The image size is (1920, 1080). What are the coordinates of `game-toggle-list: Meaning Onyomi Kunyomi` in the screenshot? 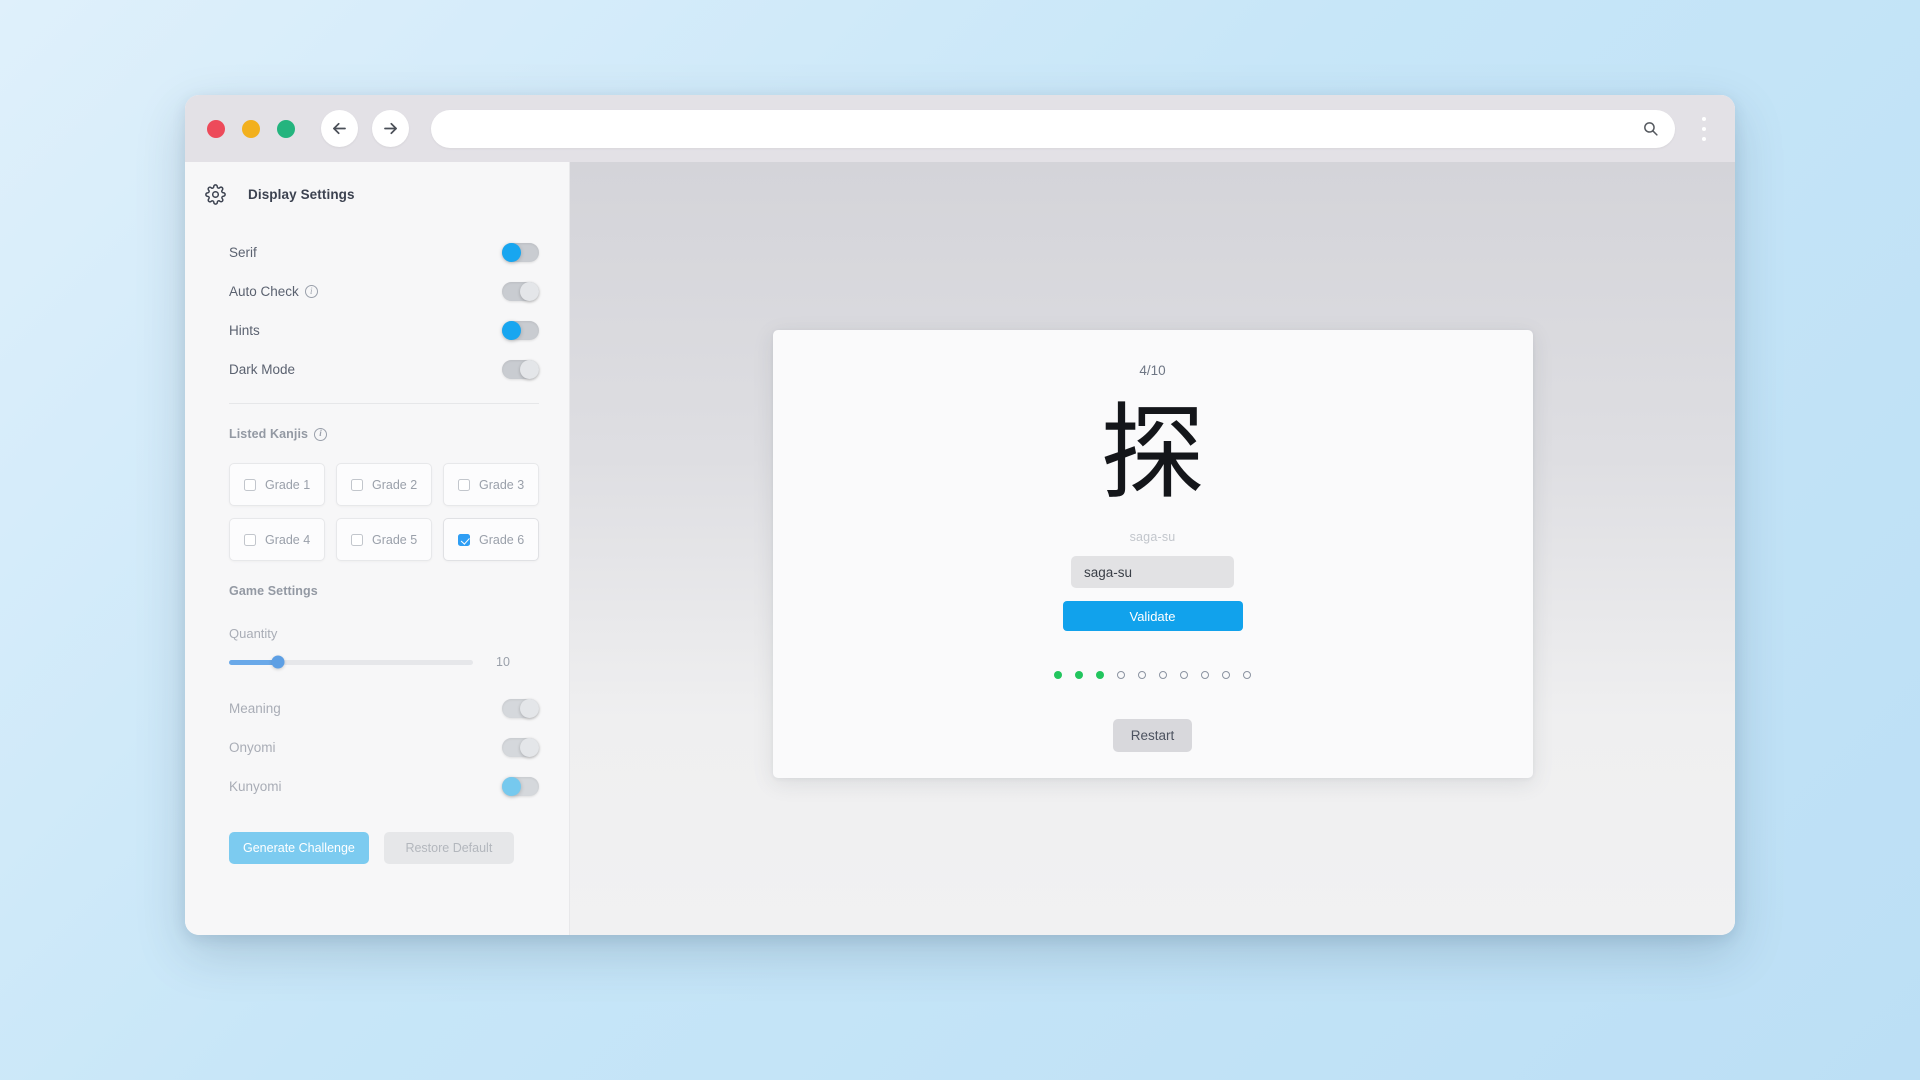 It's located at (384, 747).